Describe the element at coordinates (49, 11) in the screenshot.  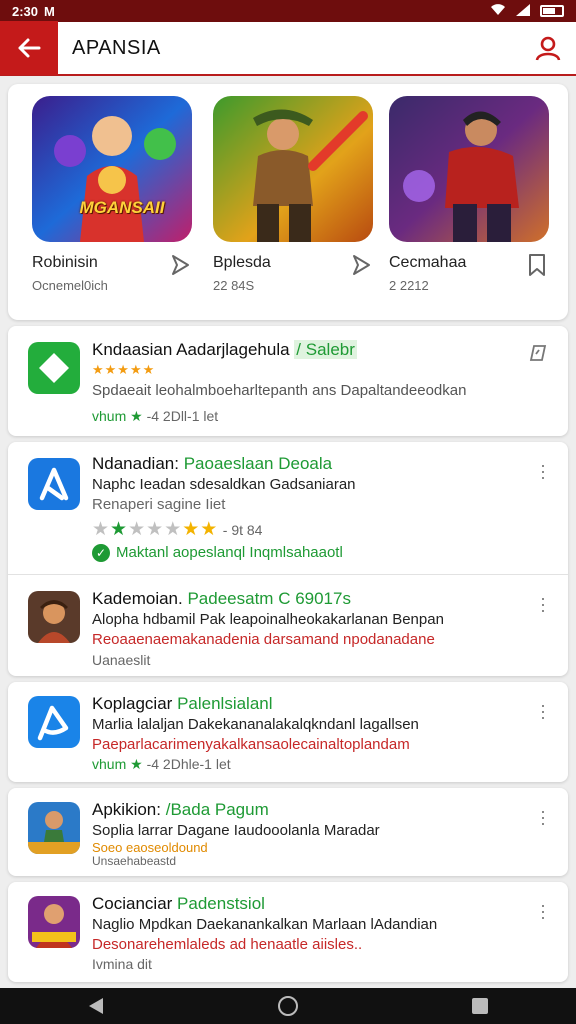
I see `status-notification: M` at that location.